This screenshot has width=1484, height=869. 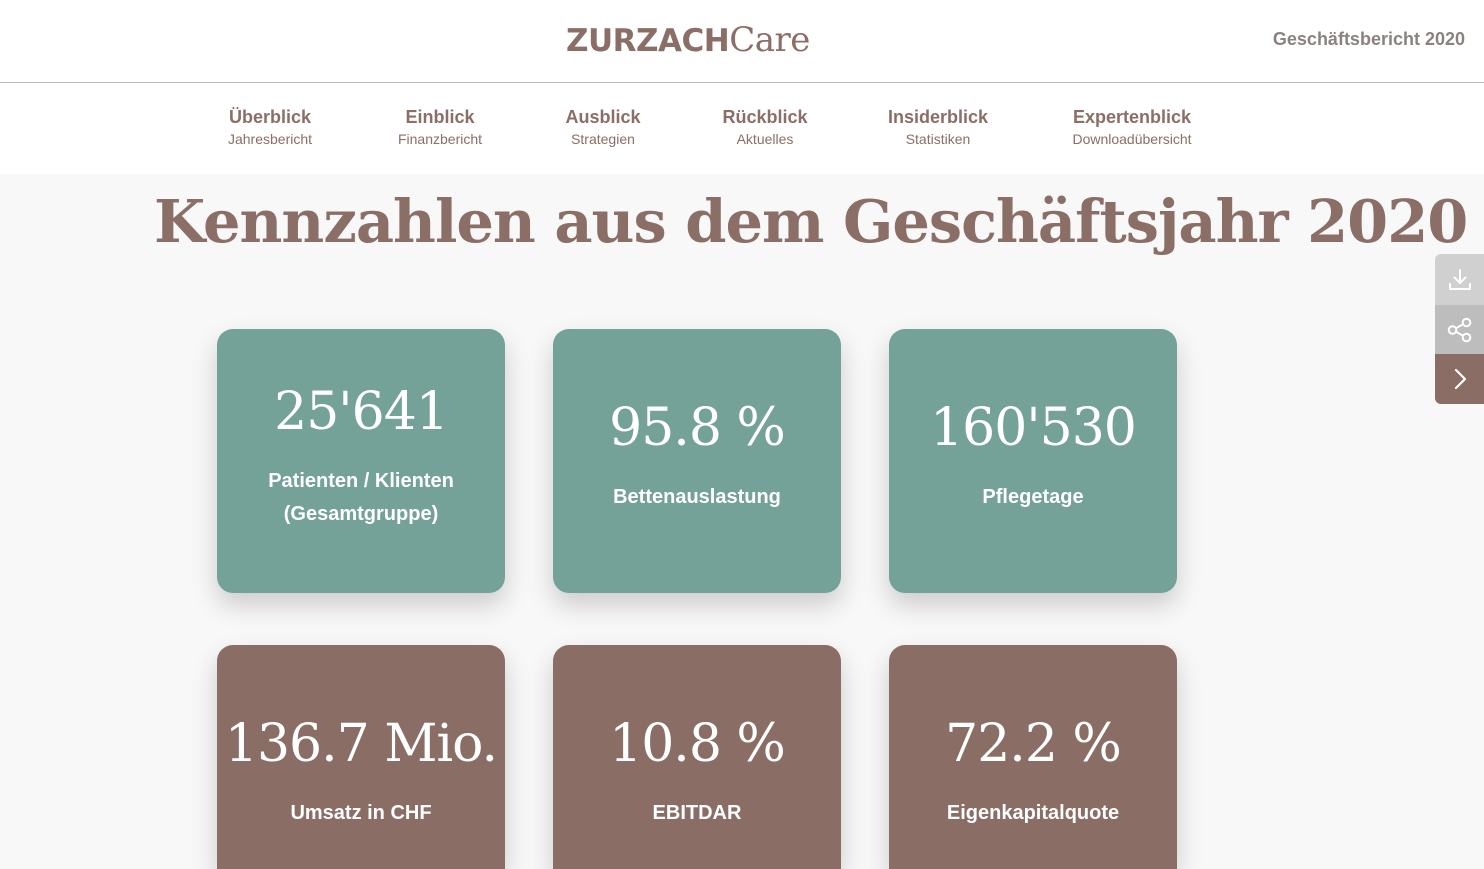 I want to click on kpi-value: 10.8 %, so click(x=697, y=744).